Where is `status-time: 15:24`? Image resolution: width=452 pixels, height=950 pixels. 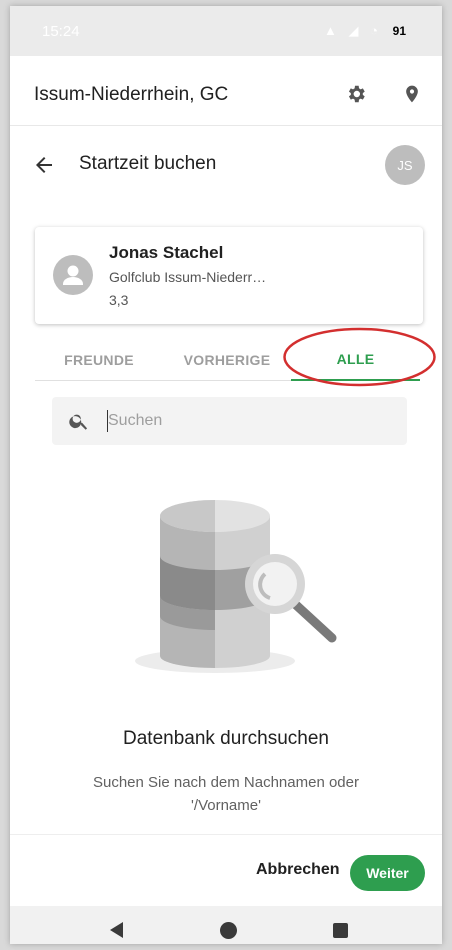 status-time: 15:24 is located at coordinates (61, 31).